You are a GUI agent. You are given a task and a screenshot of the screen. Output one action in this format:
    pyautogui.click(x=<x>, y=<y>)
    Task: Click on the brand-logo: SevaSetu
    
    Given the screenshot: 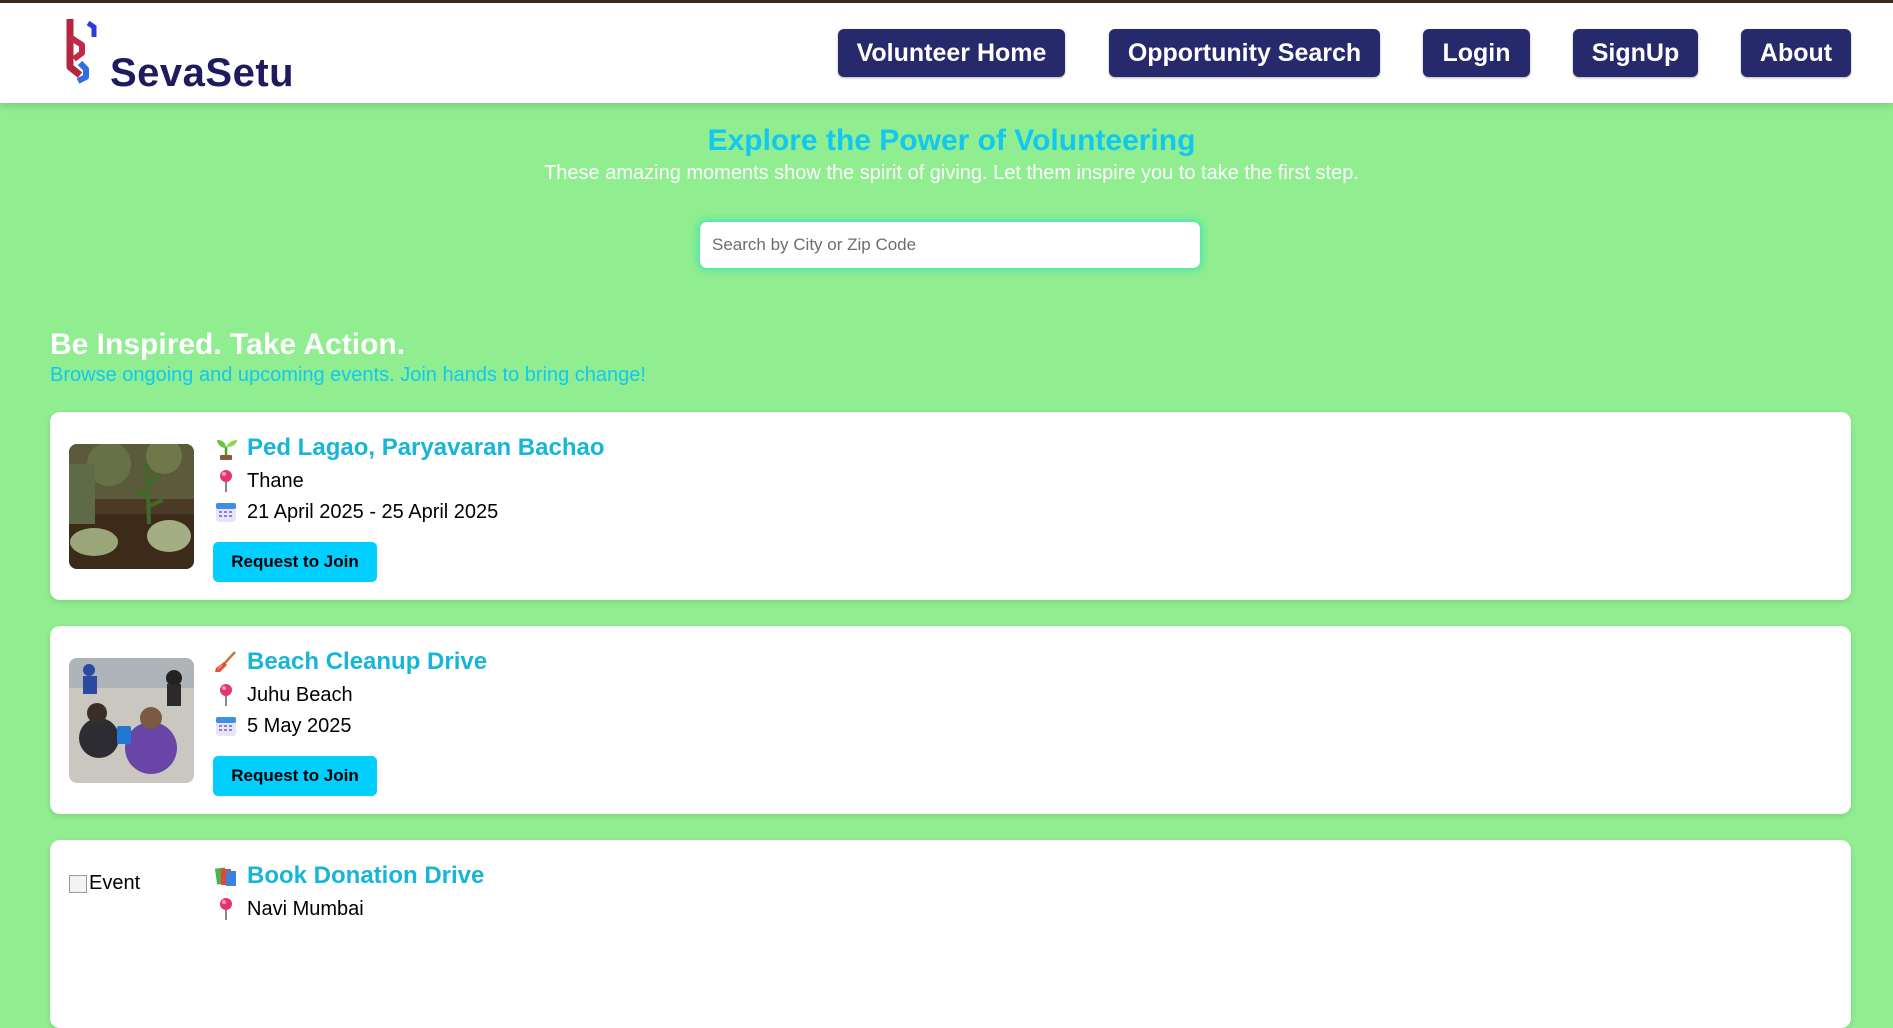 What is the action you would take?
    pyautogui.click(x=188, y=56)
    